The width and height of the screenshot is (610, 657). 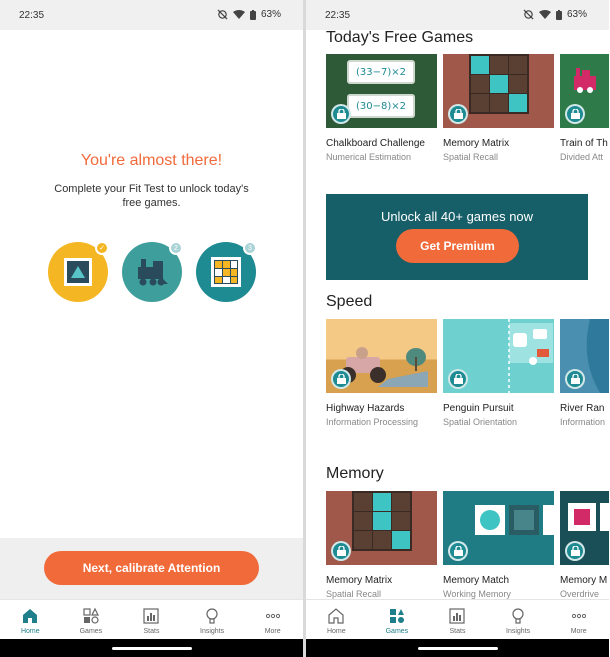 What do you see at coordinates (480, 422) in the screenshot?
I see `game-category: Spatial Orientation` at bounding box center [480, 422].